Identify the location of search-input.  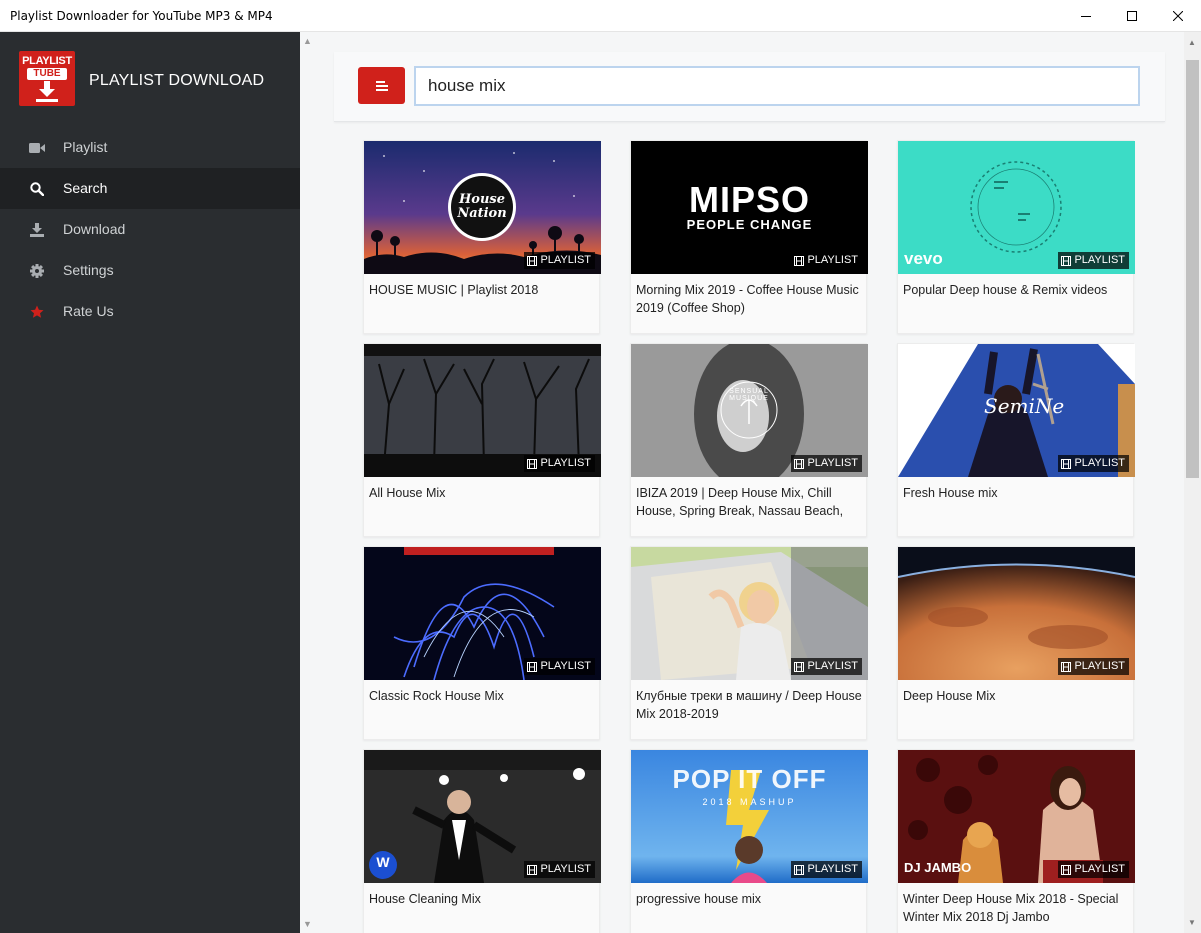
(777, 86).